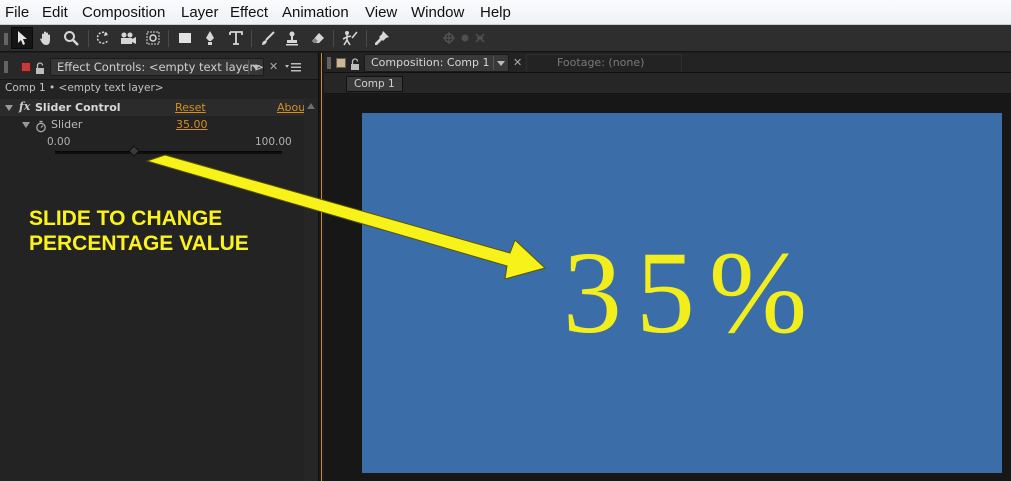 The height and width of the screenshot is (481, 1011). What do you see at coordinates (185, 38) in the screenshot?
I see `rectangle-tool-icon` at bounding box center [185, 38].